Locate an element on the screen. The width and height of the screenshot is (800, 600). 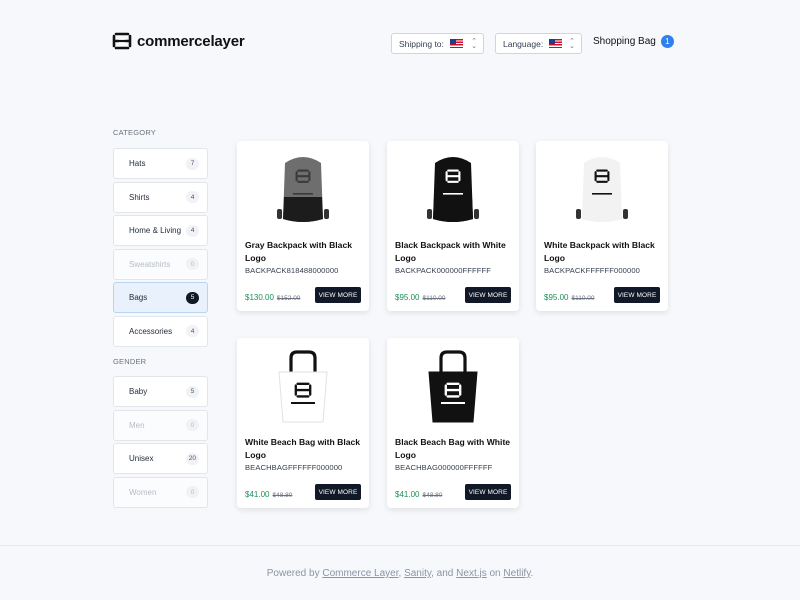
product-name: Black Beach Bag with White Logo is located at coordinates (453, 448).